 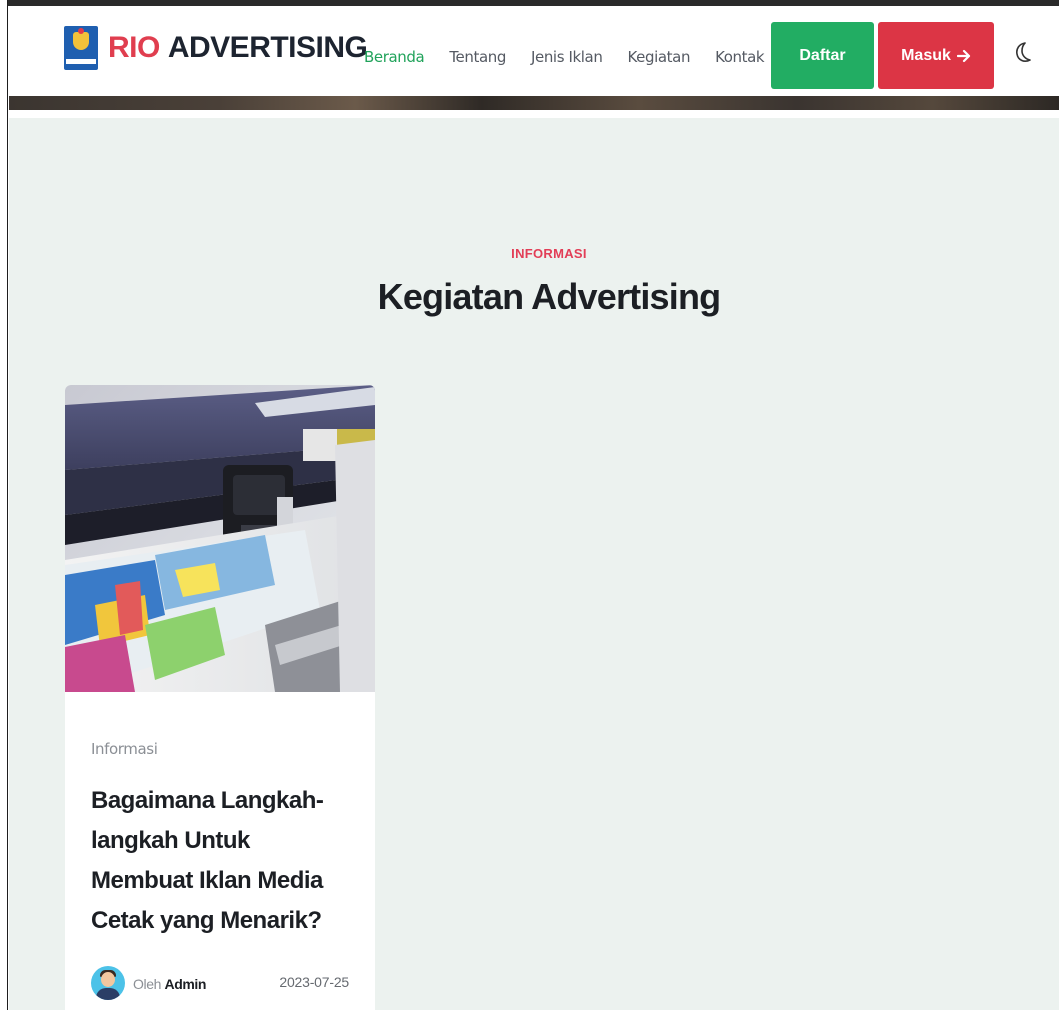 I want to click on hero-image-strip, so click(x=534, y=103).